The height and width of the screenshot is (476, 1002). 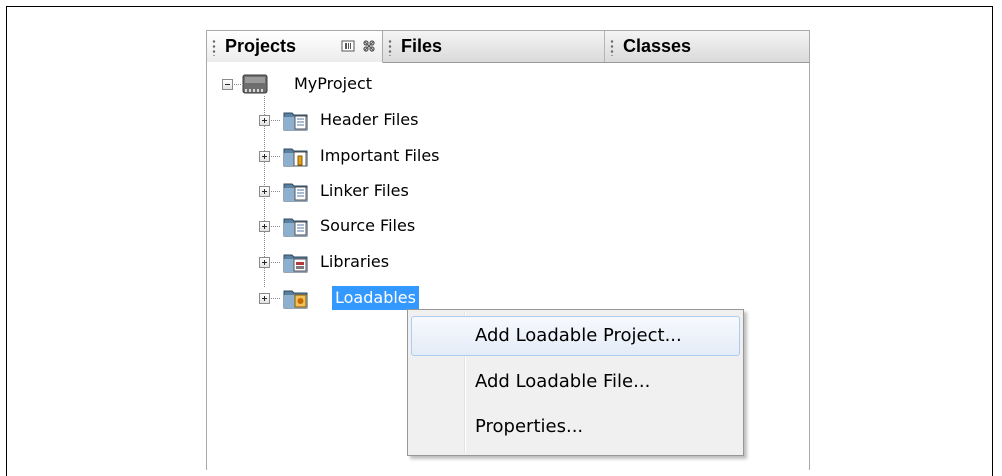 I want to click on folder-loadable-icon, so click(x=295, y=299).